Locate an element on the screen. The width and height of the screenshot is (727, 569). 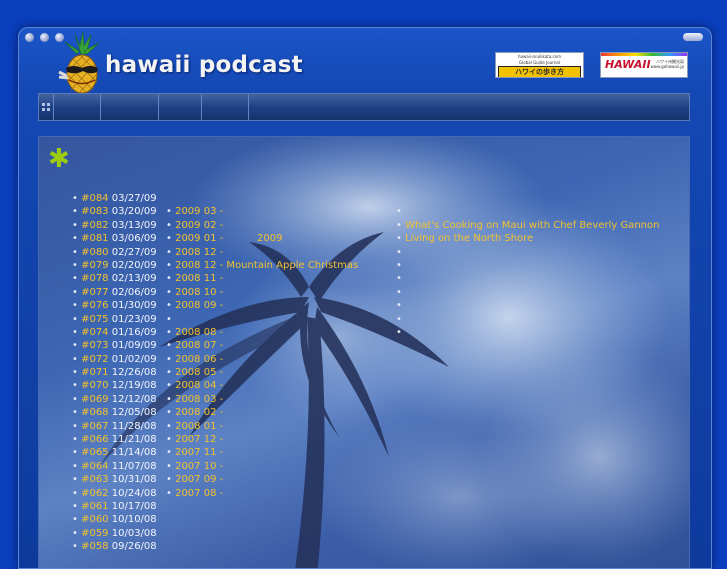
episode-item: • #061 10/17/08 is located at coordinates (114, 506).